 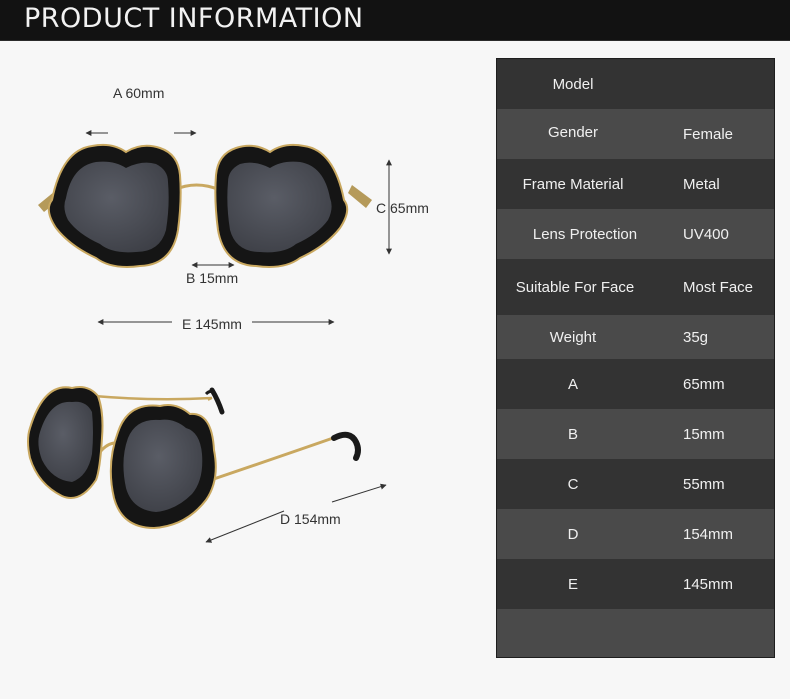 What do you see at coordinates (360, 196) in the screenshot?
I see `right-temple-tip` at bounding box center [360, 196].